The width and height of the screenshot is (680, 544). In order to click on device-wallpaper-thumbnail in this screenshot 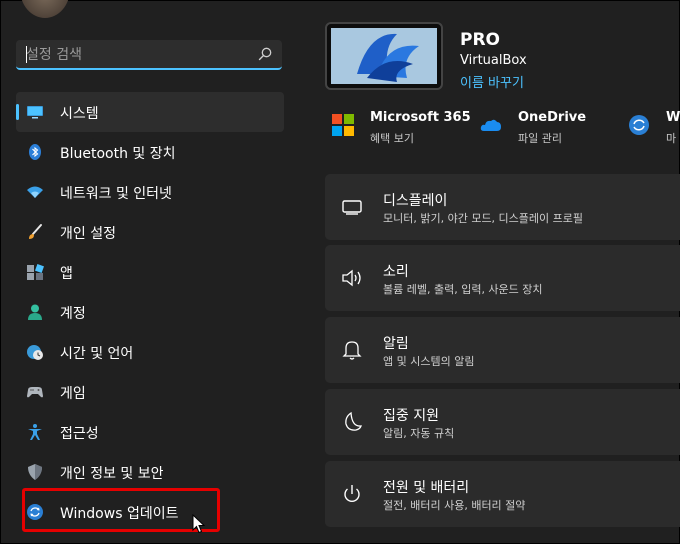, I will do `click(384, 56)`.